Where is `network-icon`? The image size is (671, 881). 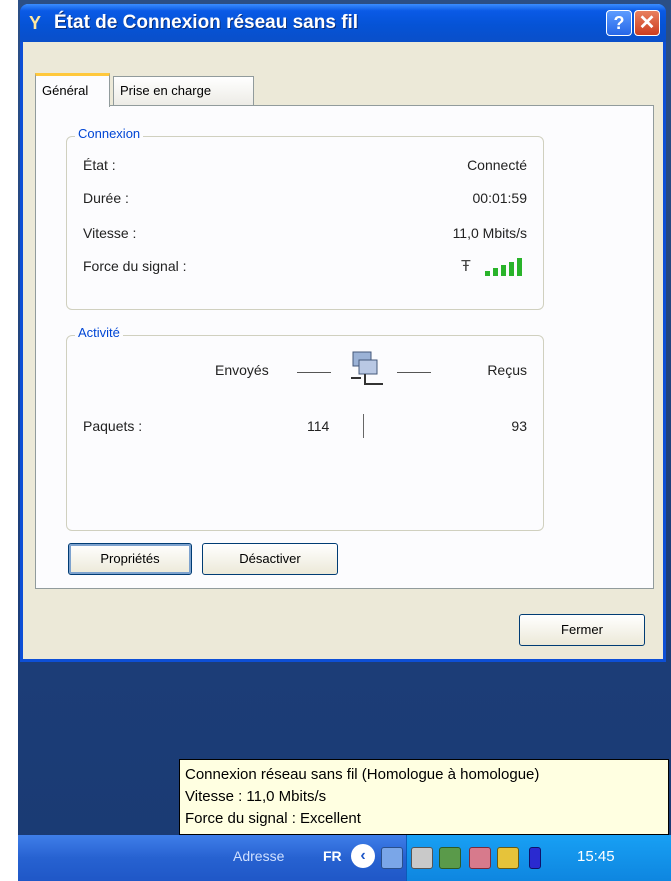 network-icon is located at coordinates (392, 858).